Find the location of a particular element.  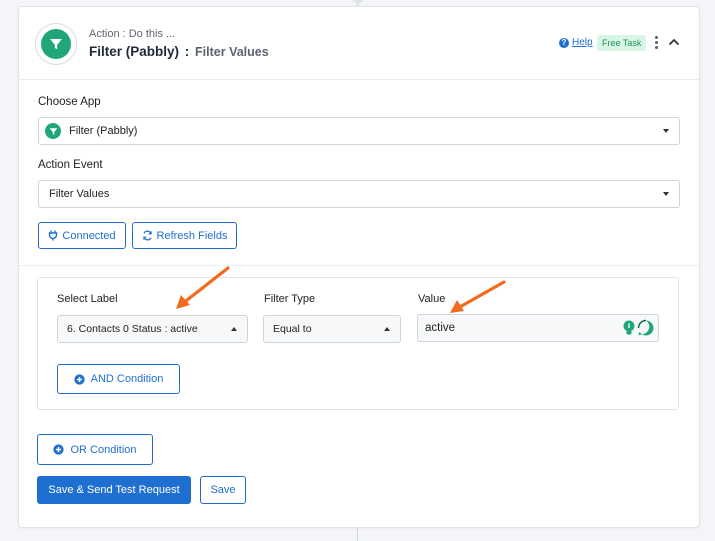

select-label-dropdown: 6. Contacts 0 Status : active is located at coordinates (152, 329).